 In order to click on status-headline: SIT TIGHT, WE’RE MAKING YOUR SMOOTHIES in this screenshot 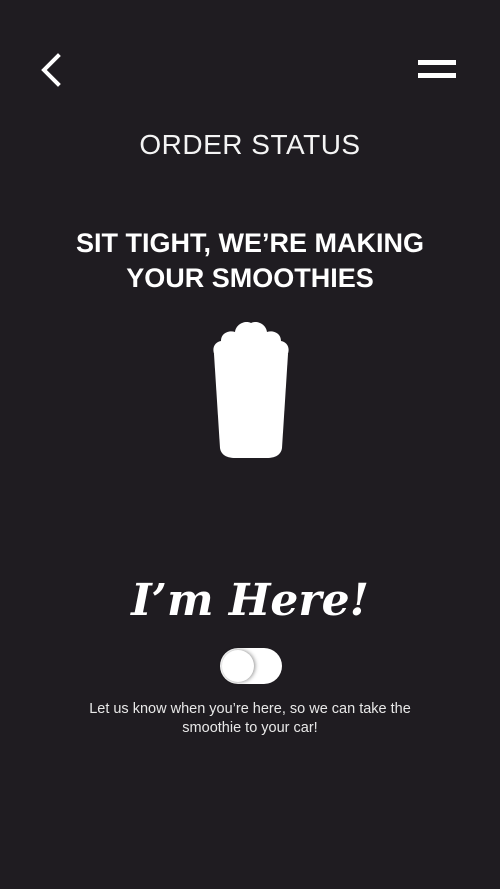, I will do `click(250, 260)`.